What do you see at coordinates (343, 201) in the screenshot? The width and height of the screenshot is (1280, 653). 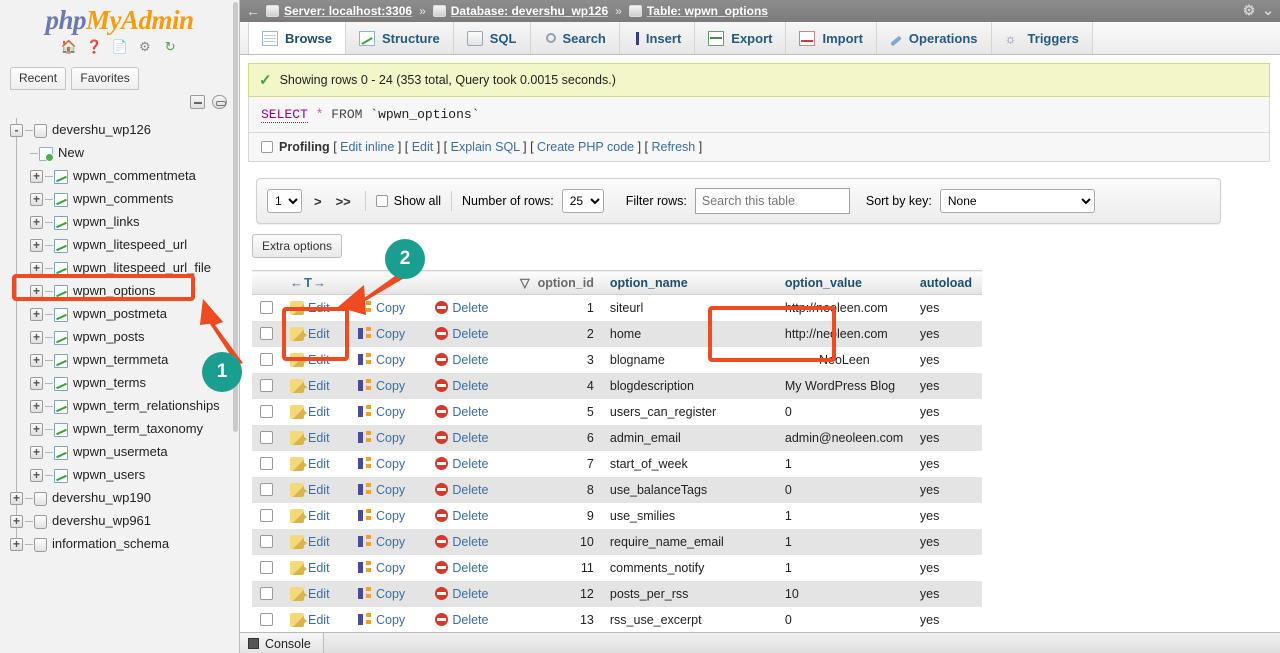 I see `last-page-button: >>` at bounding box center [343, 201].